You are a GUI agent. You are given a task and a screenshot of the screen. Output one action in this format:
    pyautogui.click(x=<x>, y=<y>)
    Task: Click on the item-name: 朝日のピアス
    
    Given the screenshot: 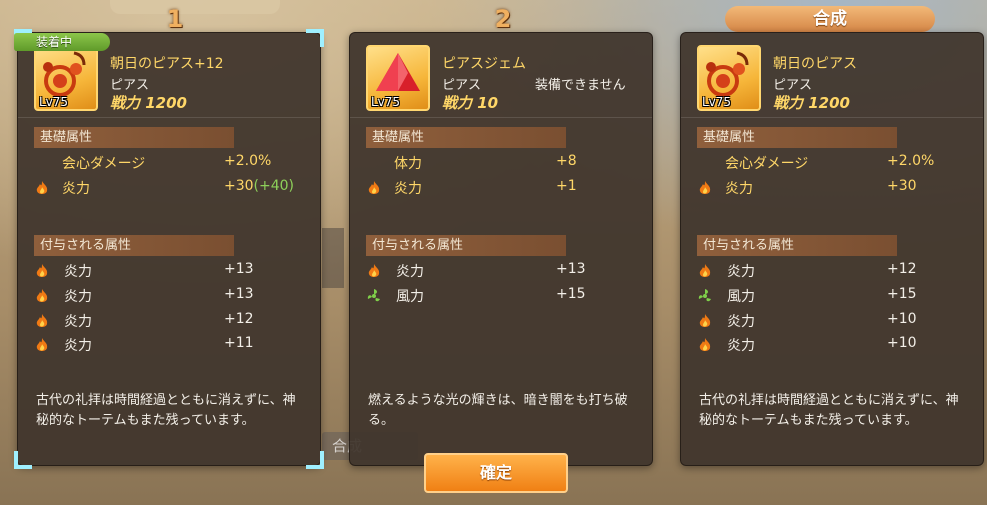 What is the action you would take?
    pyautogui.click(x=815, y=64)
    